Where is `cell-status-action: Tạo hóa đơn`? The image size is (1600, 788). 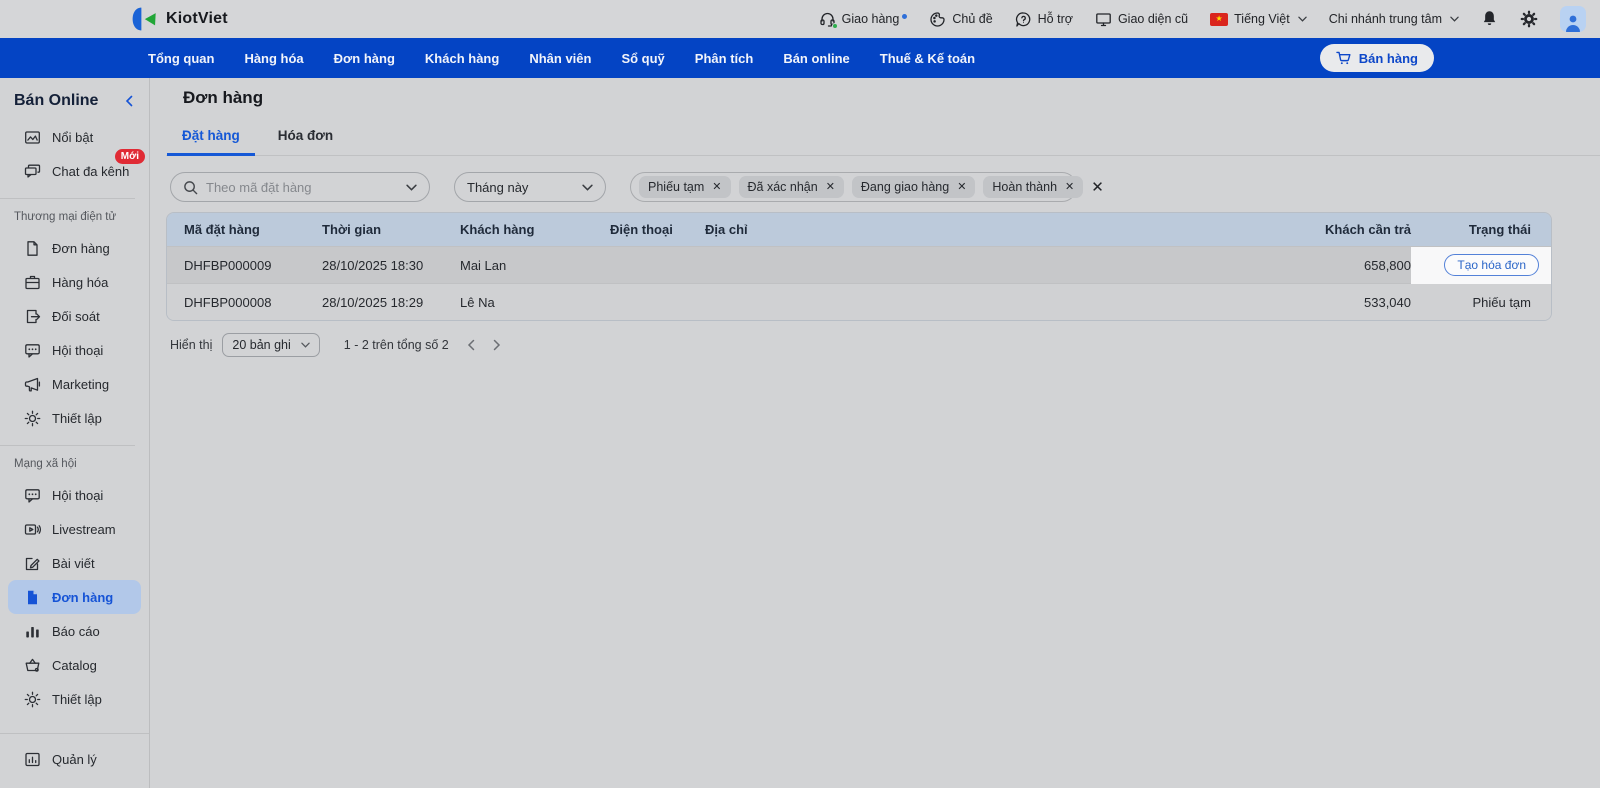
cell-status-action: Tạo hóa đơn is located at coordinates (1481, 265).